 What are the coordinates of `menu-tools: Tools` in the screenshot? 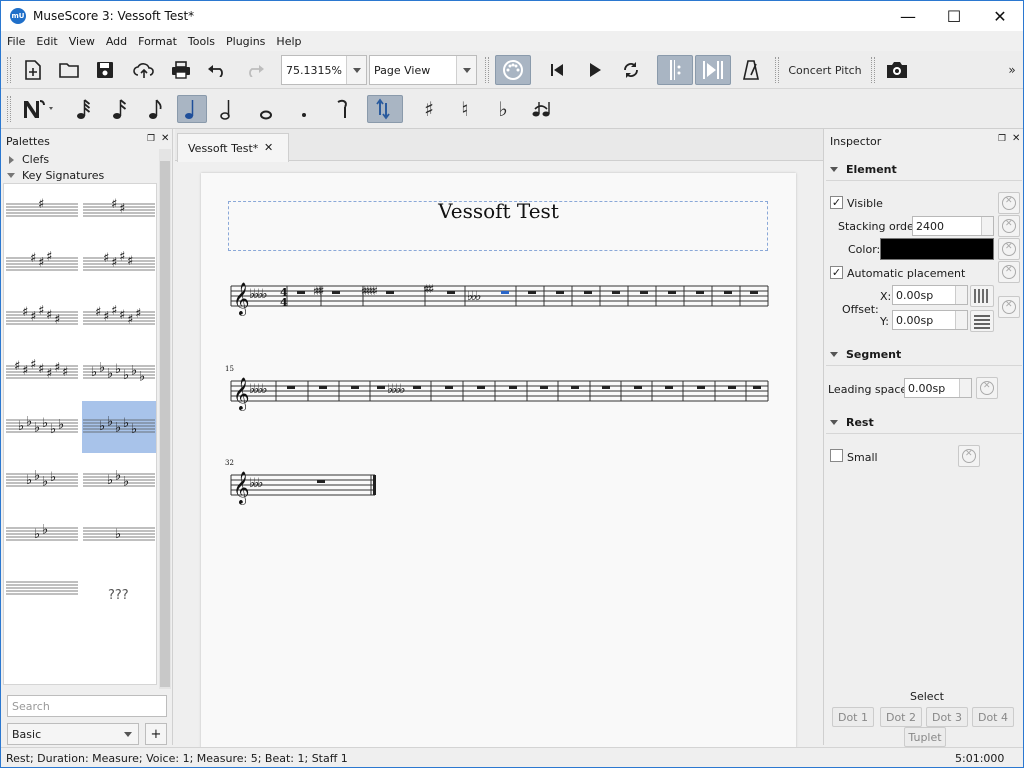 It's located at (201, 41).